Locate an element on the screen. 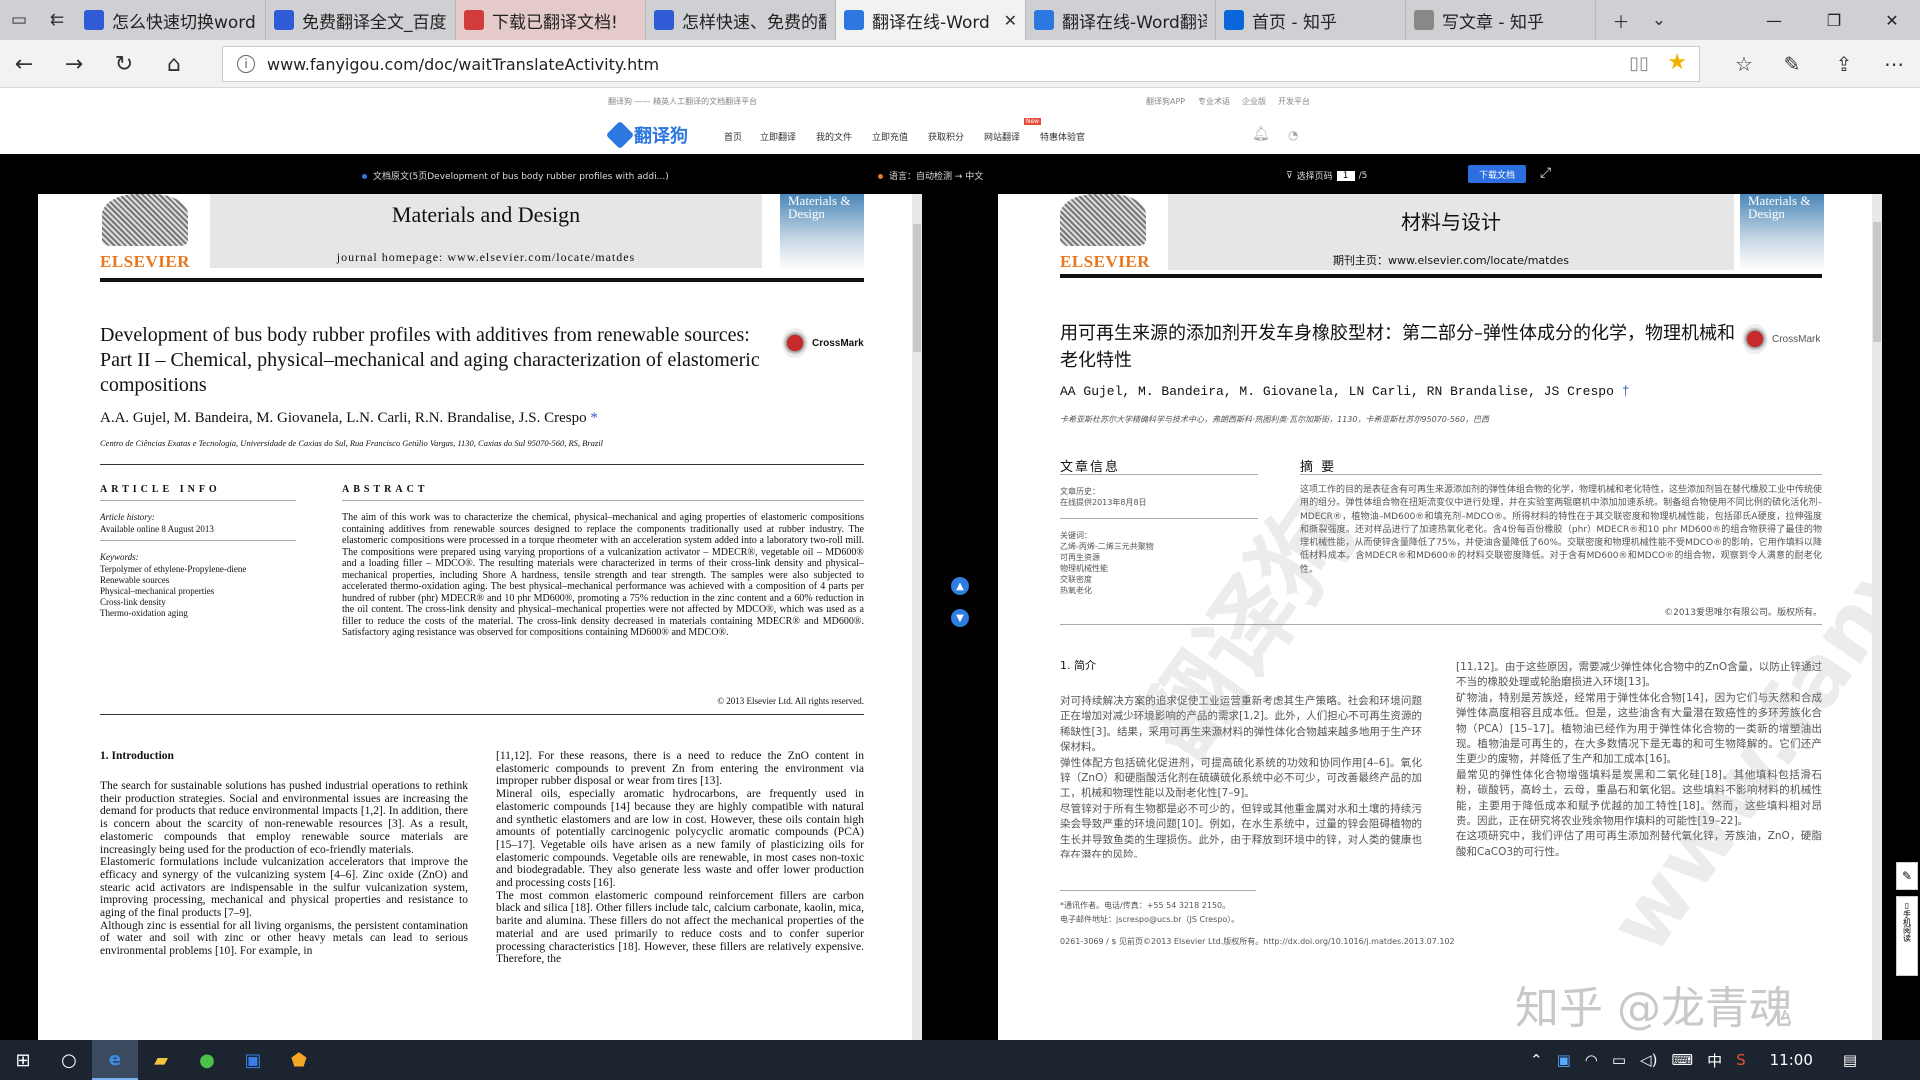 The image size is (1920, 1080). wps-icon: ▣ is located at coordinates (253, 1060).